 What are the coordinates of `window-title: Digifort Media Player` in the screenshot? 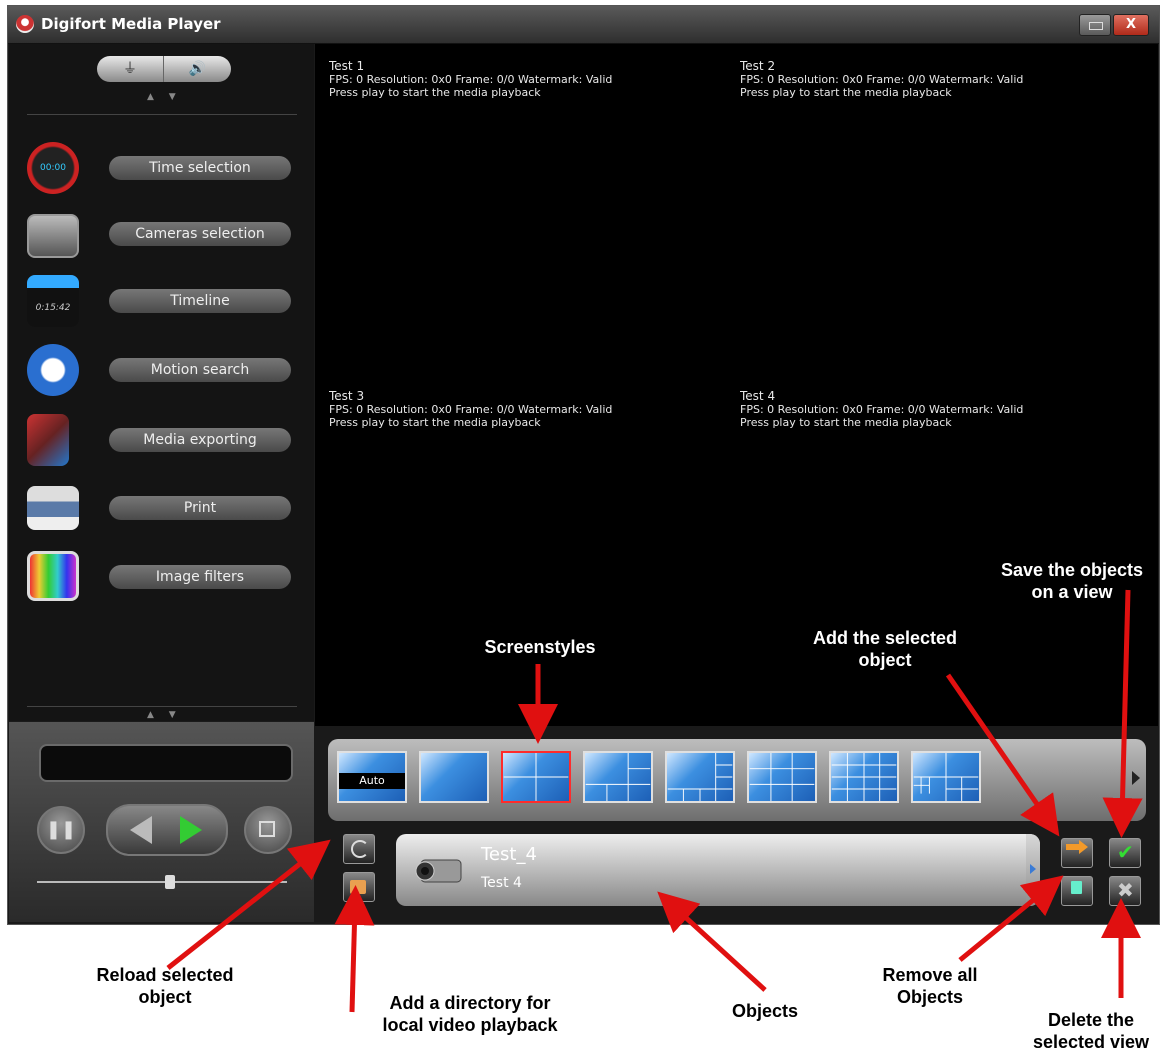 It's located at (131, 24).